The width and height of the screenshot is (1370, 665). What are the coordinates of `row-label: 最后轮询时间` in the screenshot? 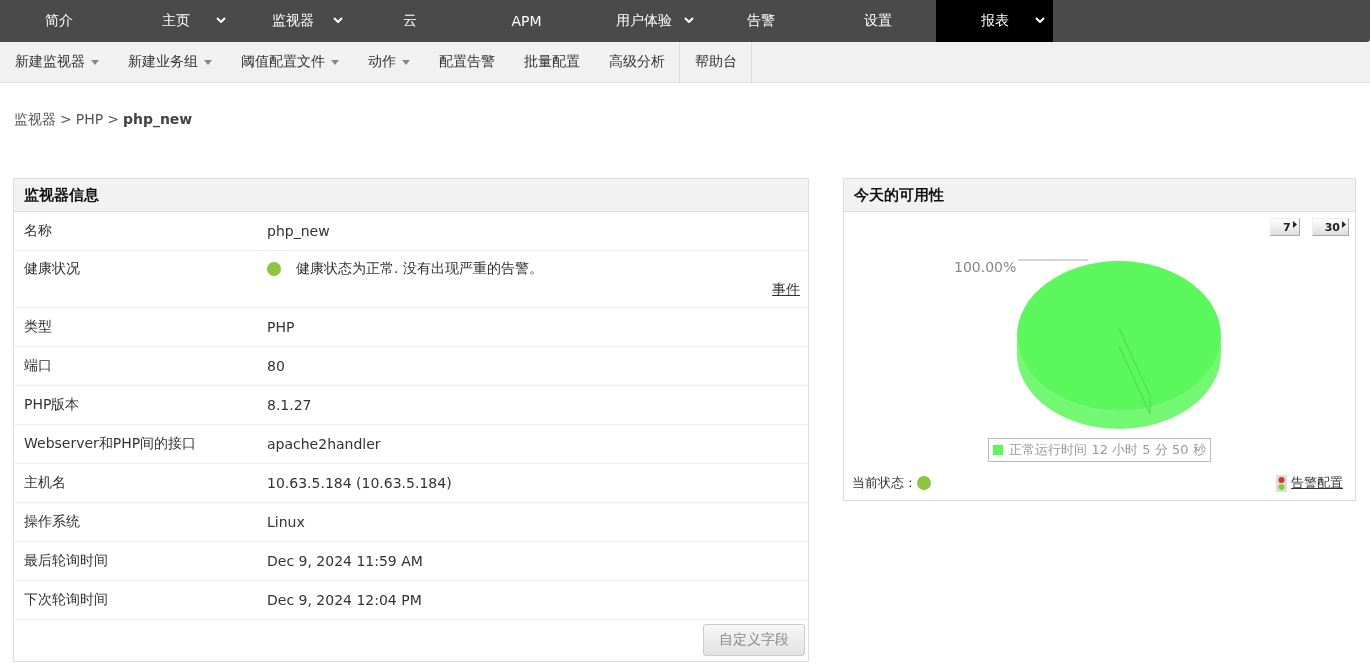 It's located at (66, 561).